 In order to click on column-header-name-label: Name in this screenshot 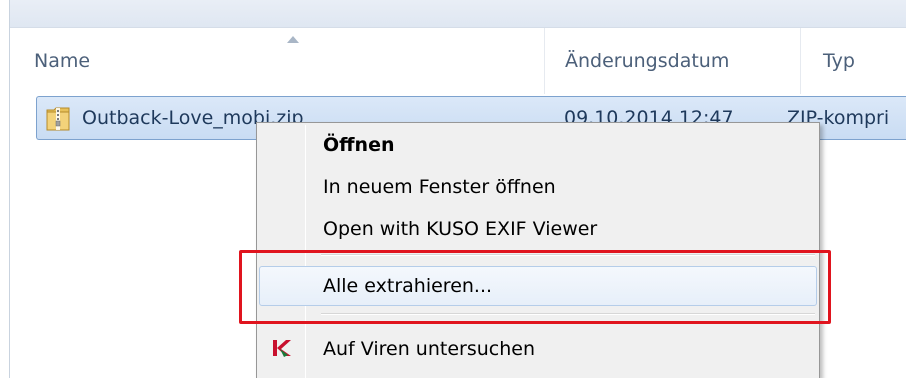, I will do `click(62, 61)`.